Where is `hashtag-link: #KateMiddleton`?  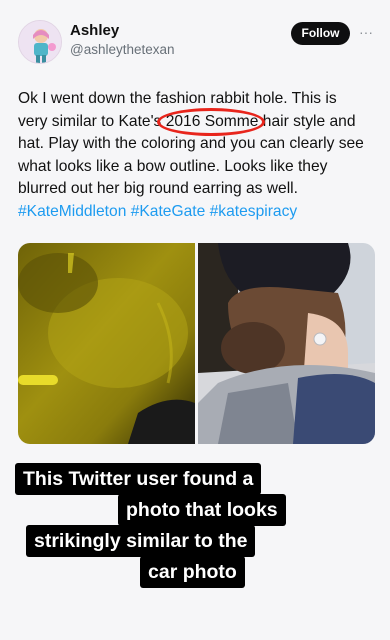 hashtag-link: #KateMiddleton is located at coordinates (72, 211).